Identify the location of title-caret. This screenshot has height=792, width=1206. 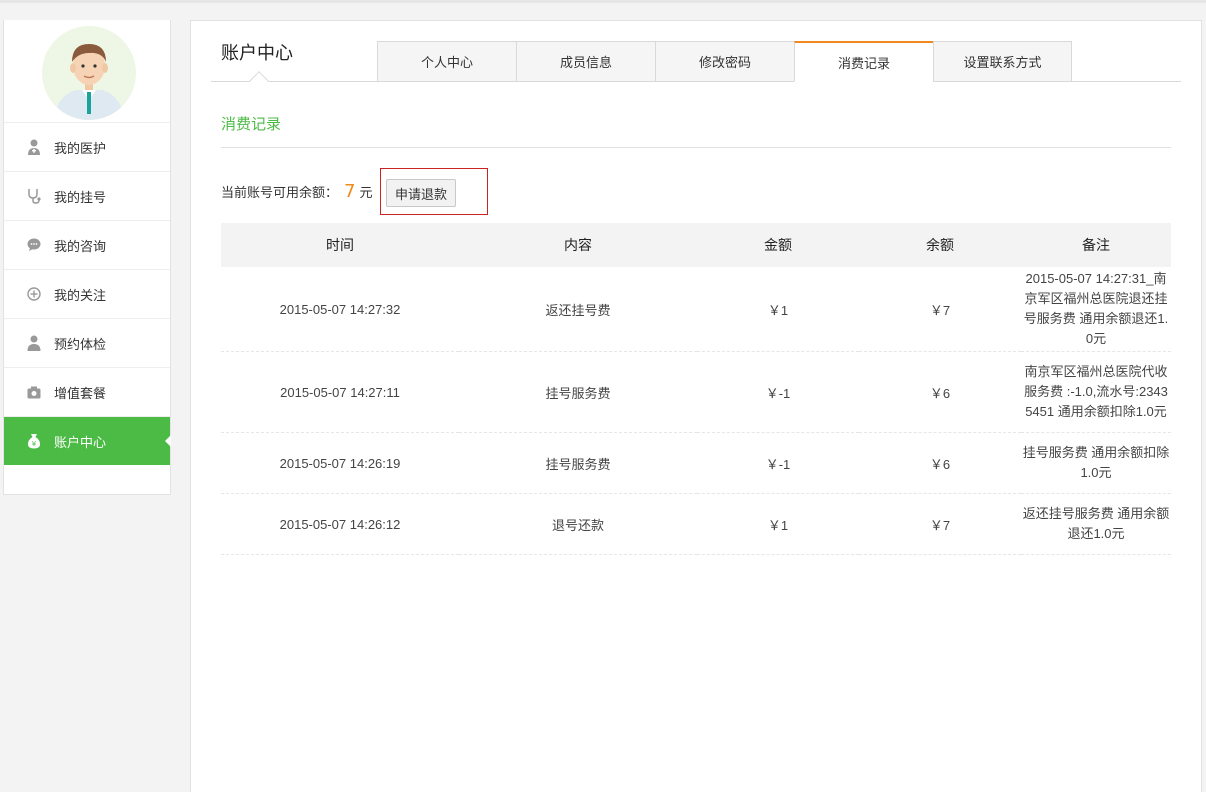
(259, 81).